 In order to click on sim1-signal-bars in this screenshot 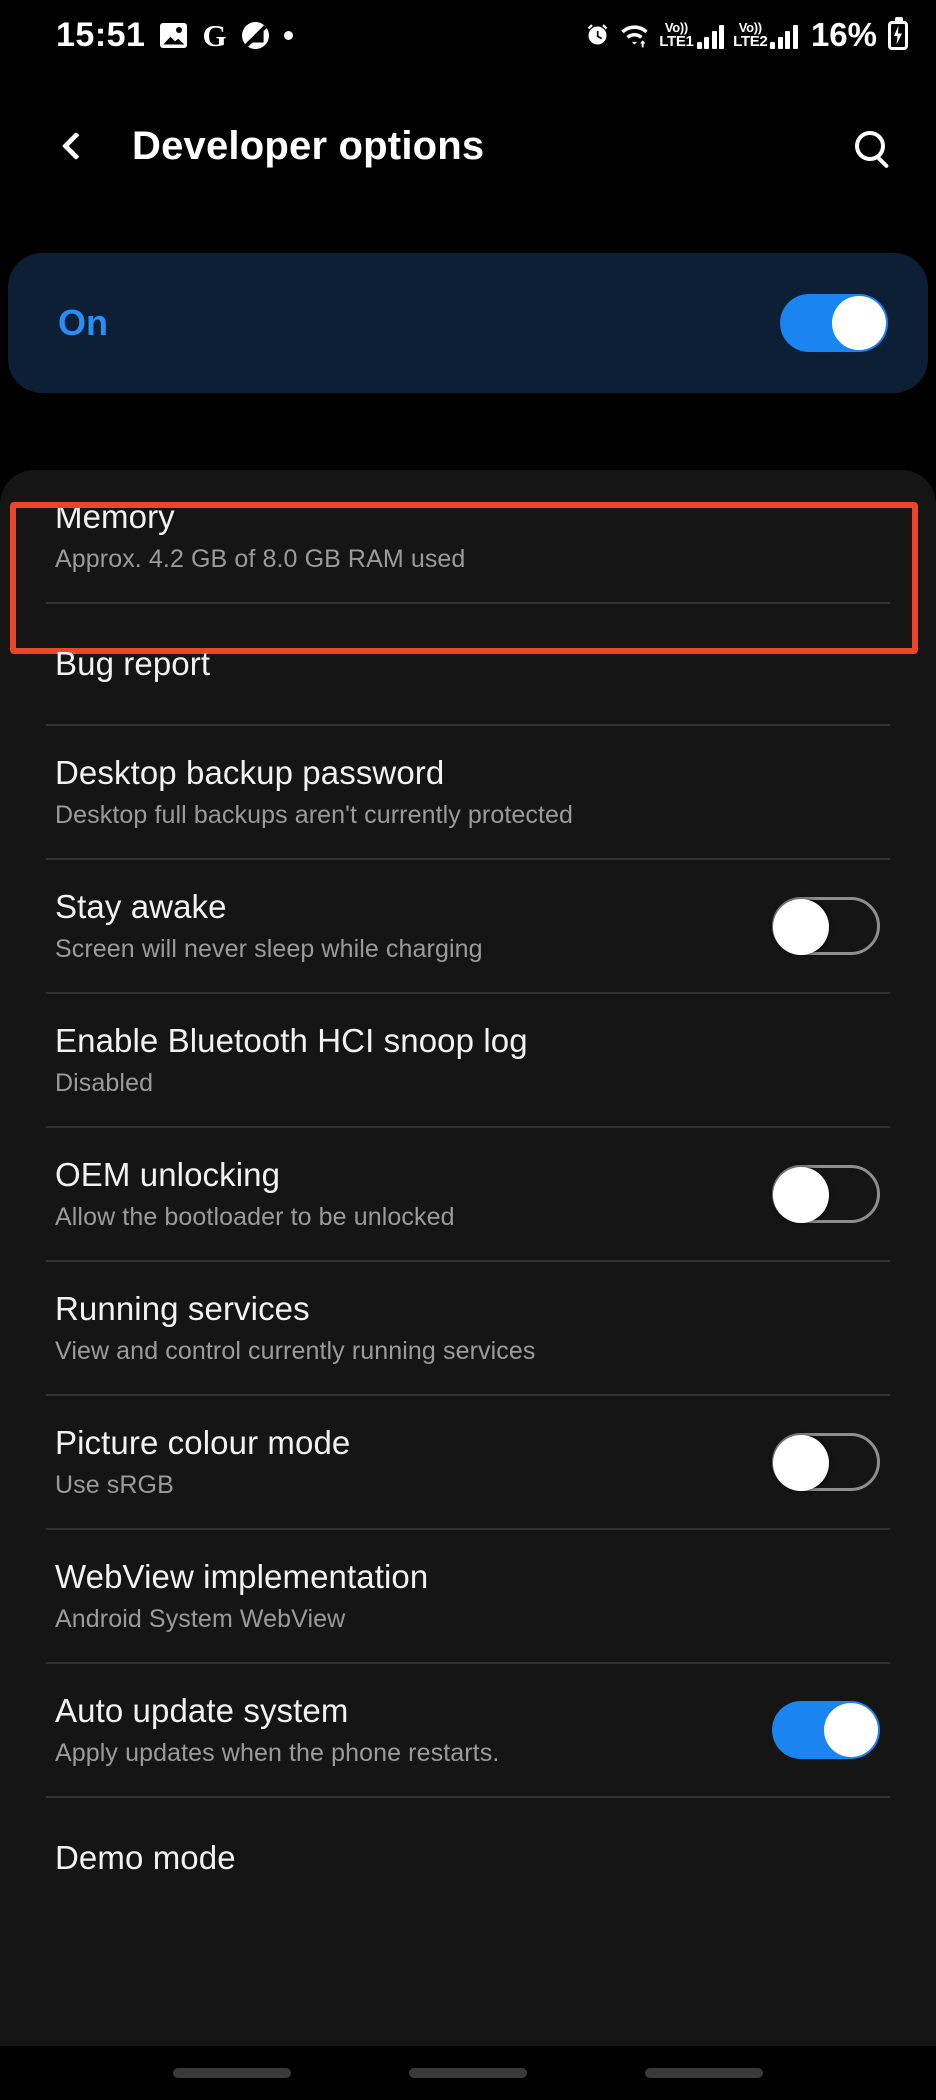, I will do `click(710, 37)`.